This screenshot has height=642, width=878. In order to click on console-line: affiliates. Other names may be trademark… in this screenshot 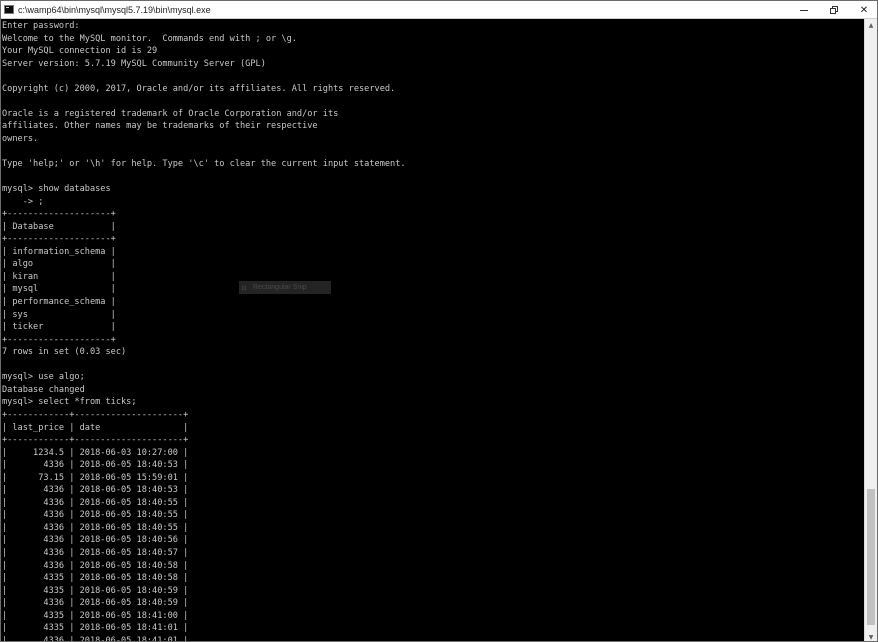, I will do `click(160, 126)`.